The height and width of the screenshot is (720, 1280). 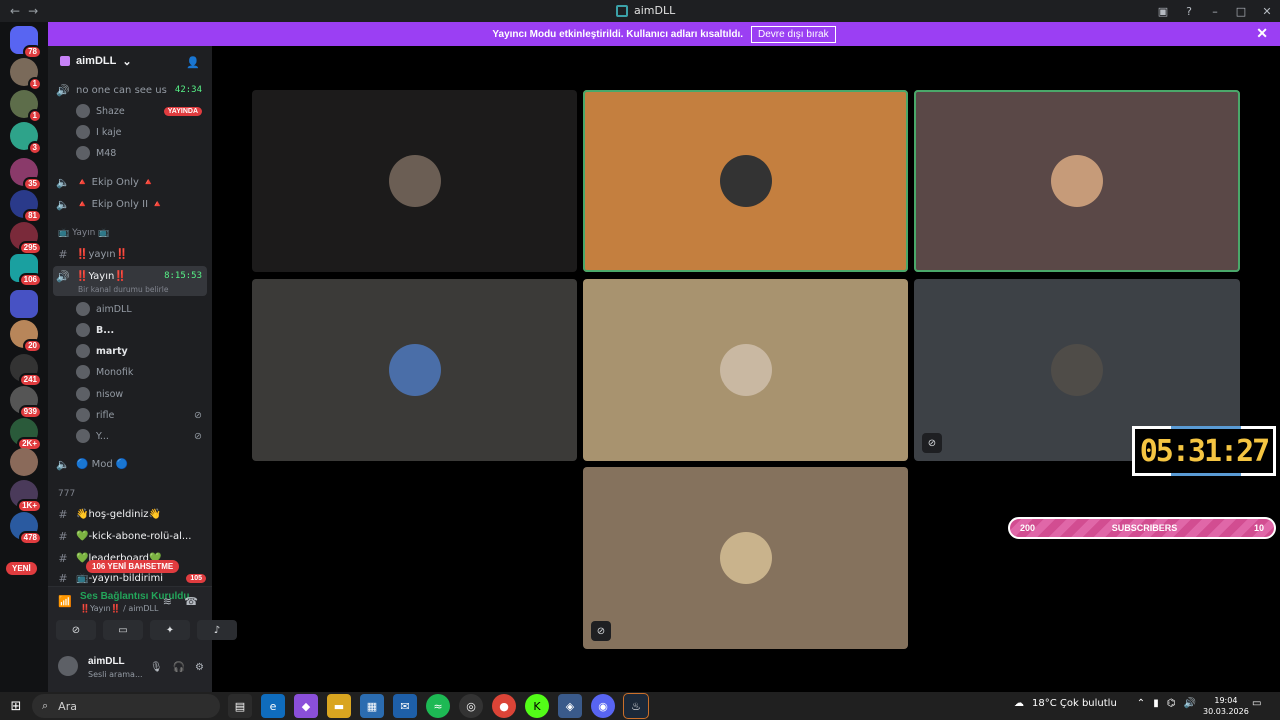 I want to click on voice-channel-path: ‼️Yayın‼️ / aimDLL, so click(x=119, y=608).